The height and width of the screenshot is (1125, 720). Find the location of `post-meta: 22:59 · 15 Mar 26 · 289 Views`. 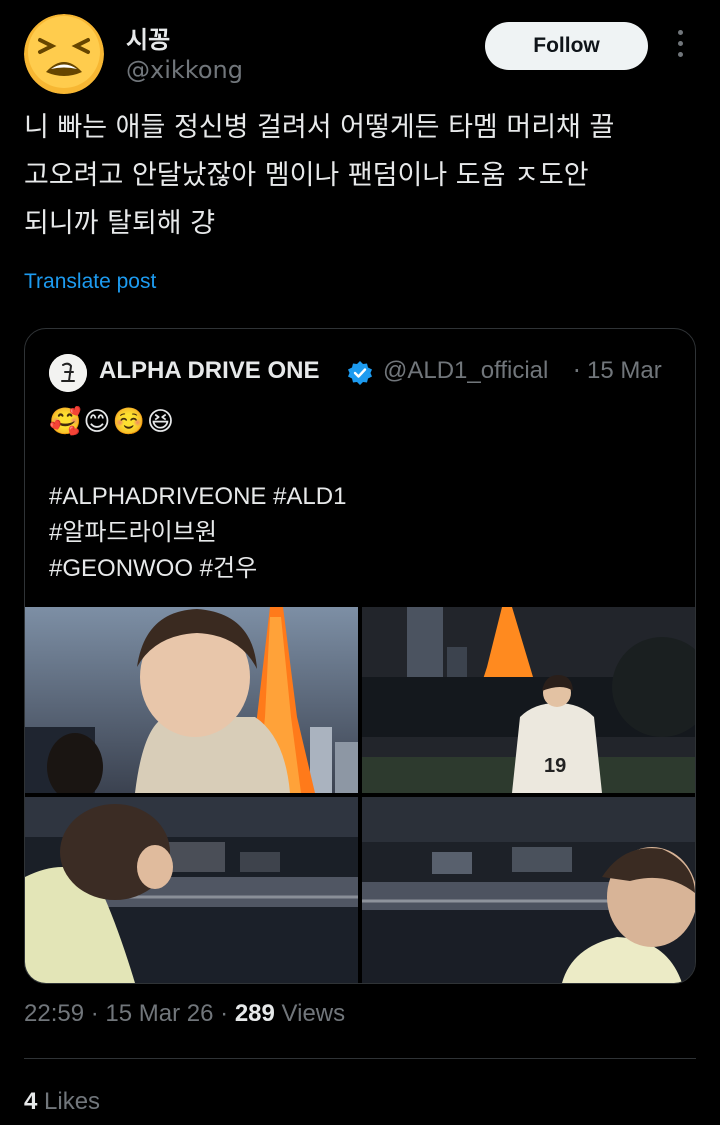

post-meta: 22:59 · 15 Mar 26 · 289 Views is located at coordinates (184, 1014).